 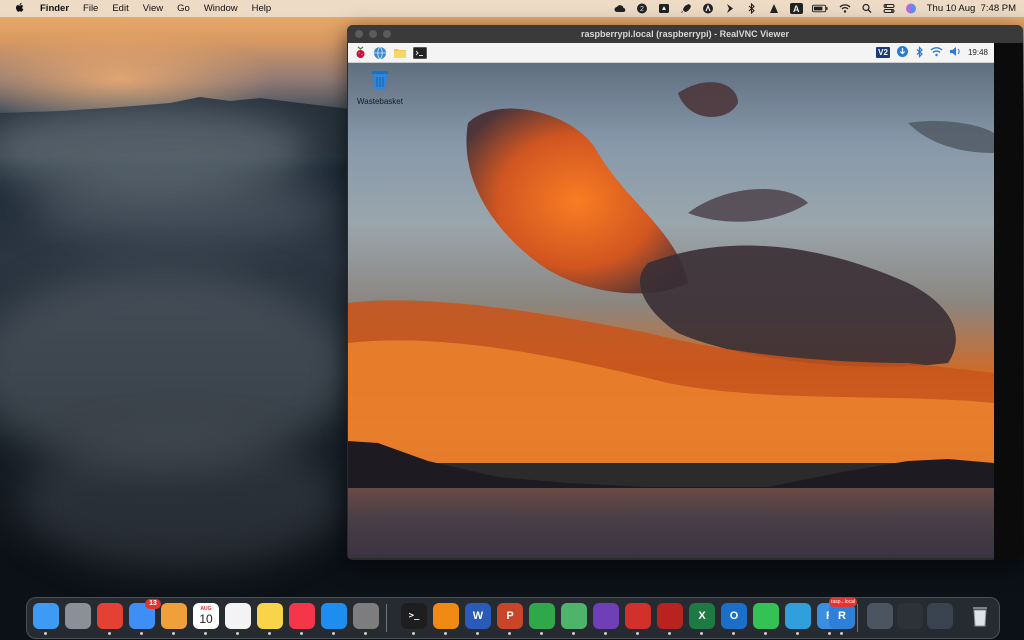 What do you see at coordinates (889, 8) in the screenshot?
I see `control-center-icon` at bounding box center [889, 8].